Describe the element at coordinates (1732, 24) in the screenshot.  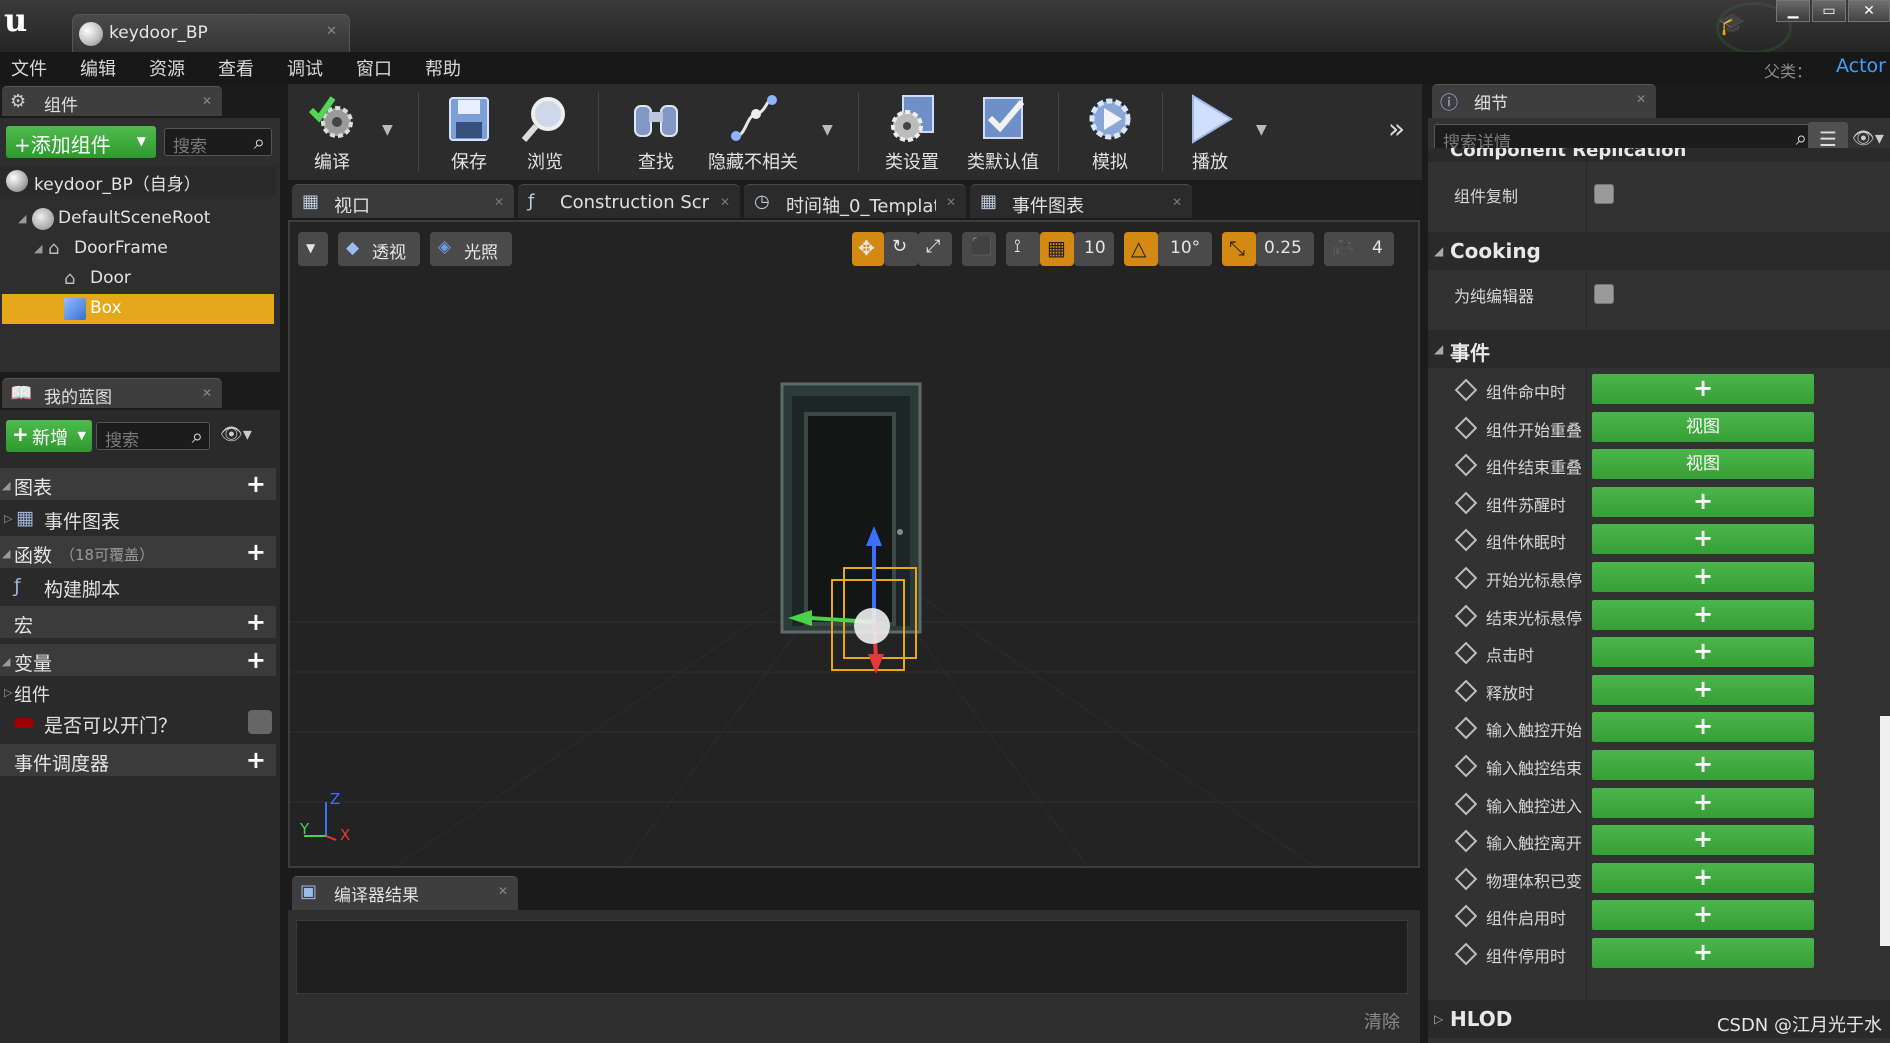
I see `learn-cap-icon: 🎓` at that location.